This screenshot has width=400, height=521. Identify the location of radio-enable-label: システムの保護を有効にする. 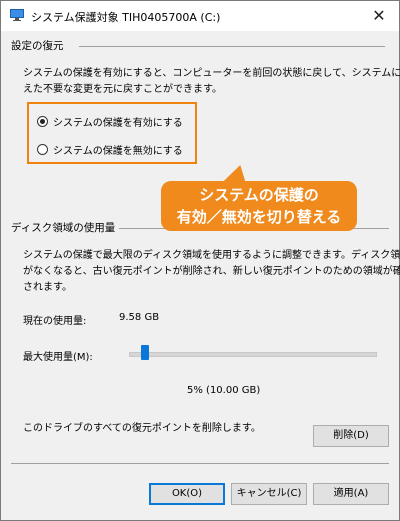
(118, 123).